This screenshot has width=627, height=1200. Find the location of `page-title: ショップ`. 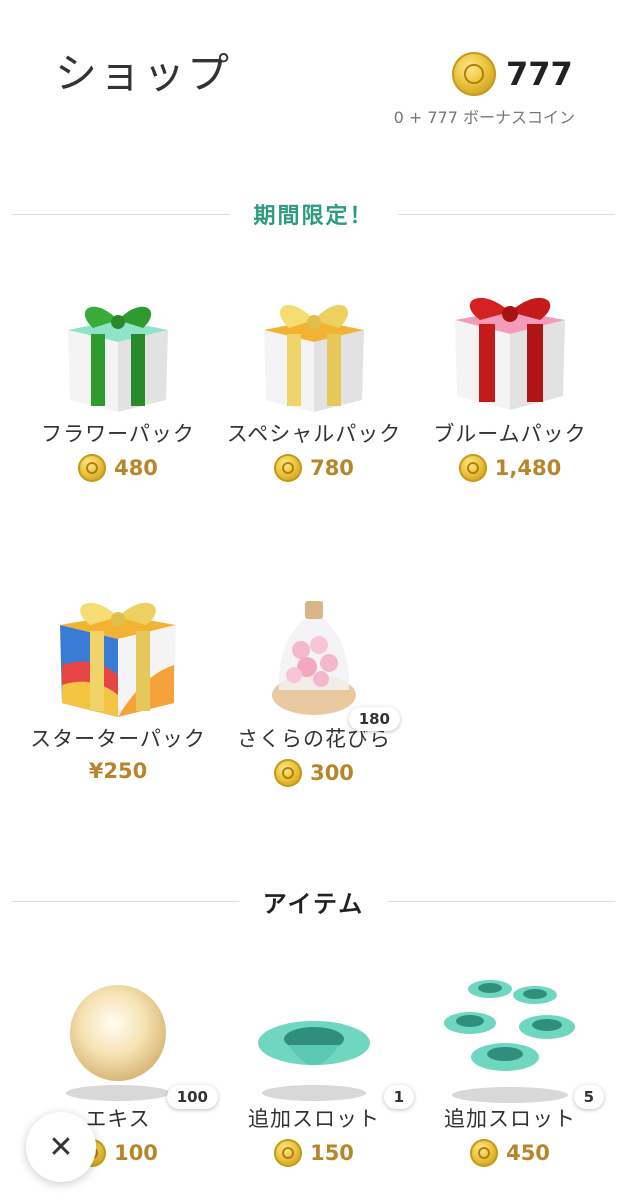

page-title: ショップ is located at coordinates (143, 73).